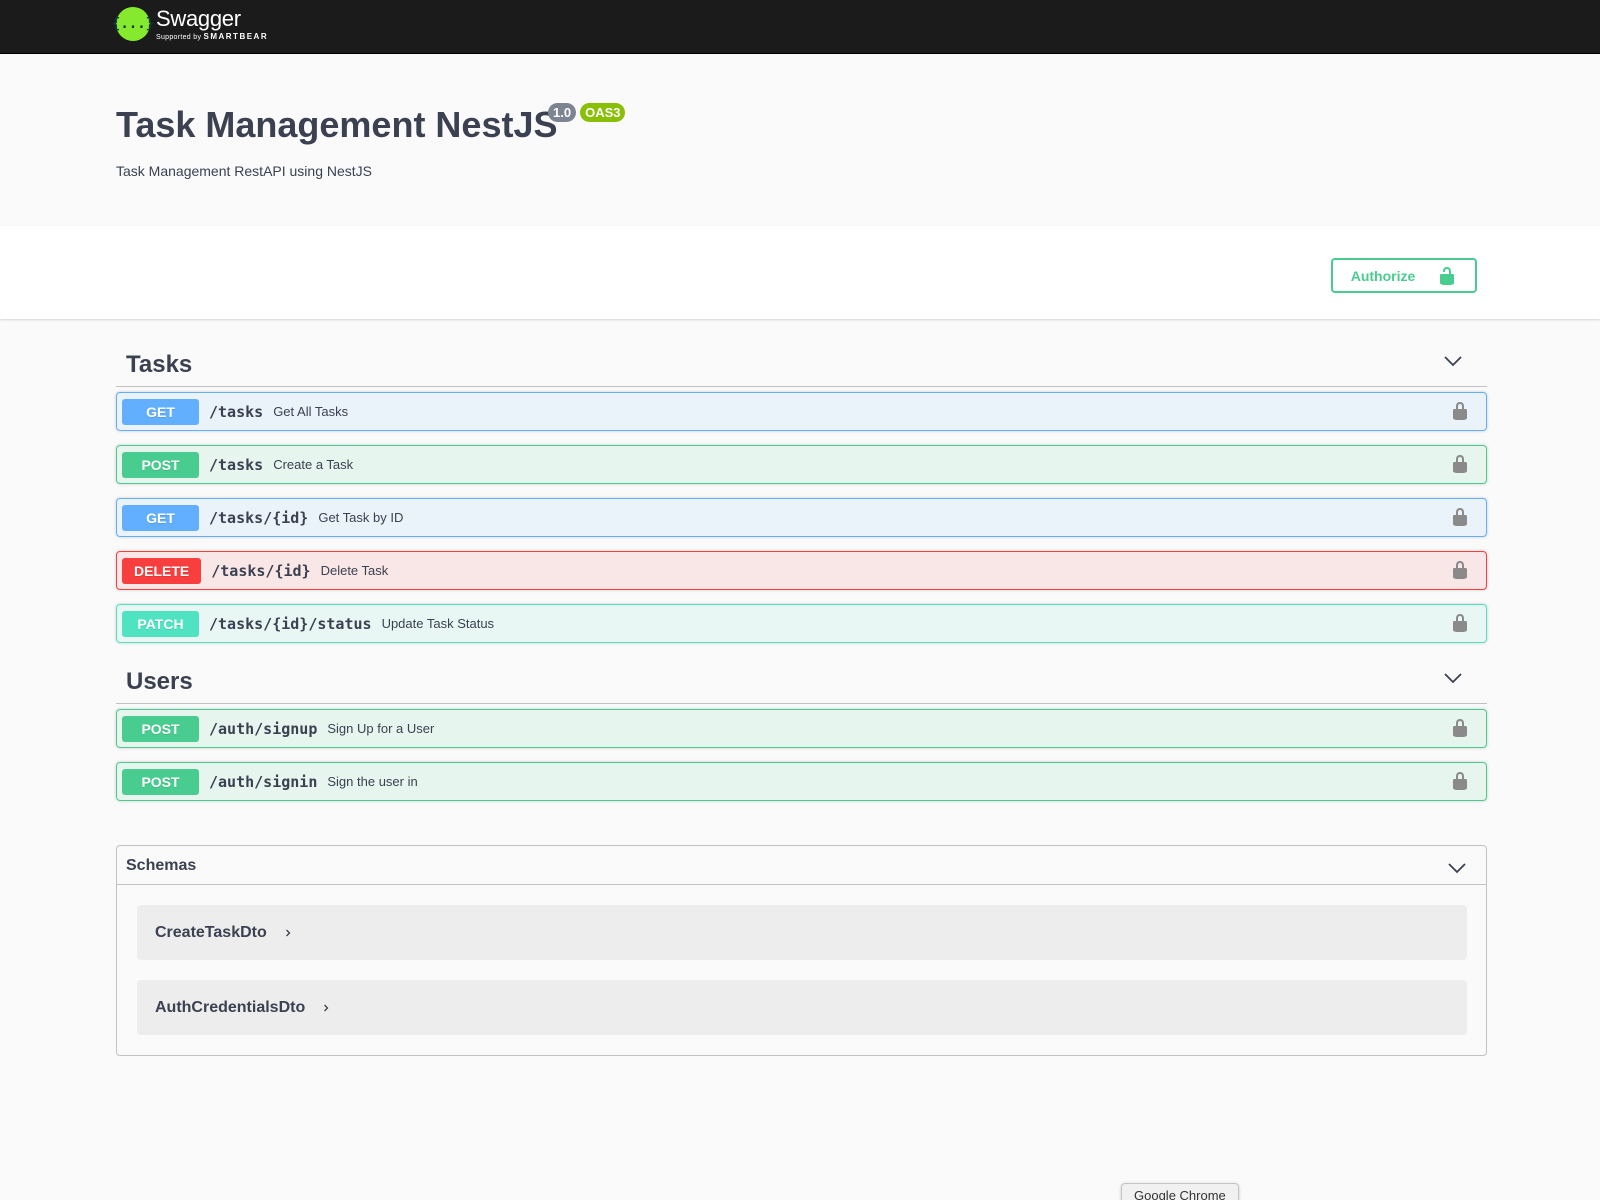  Describe the element at coordinates (801, 570) in the screenshot. I see `operation-delete-task: DELETE /tasks/{id} Delete Task` at that location.